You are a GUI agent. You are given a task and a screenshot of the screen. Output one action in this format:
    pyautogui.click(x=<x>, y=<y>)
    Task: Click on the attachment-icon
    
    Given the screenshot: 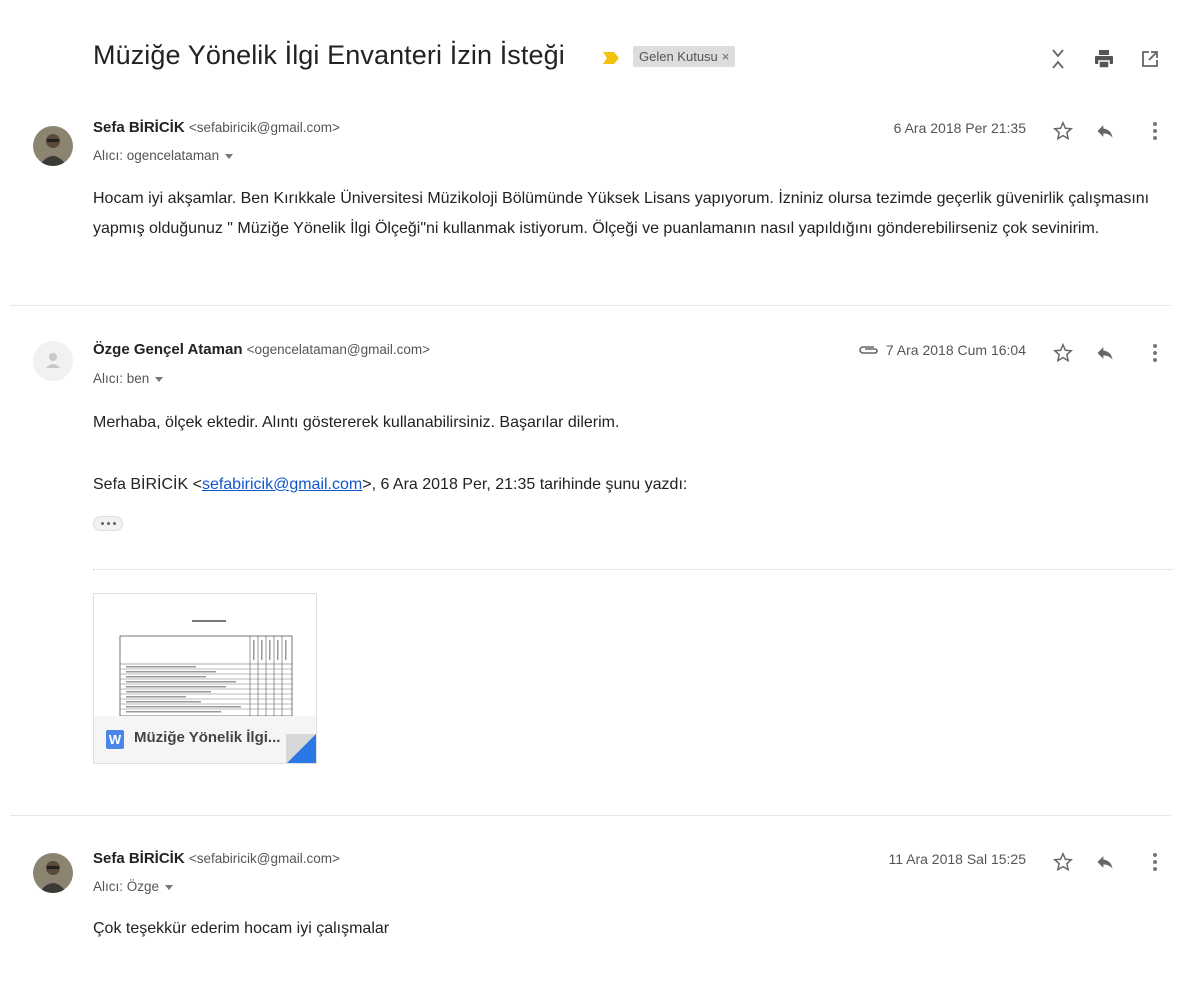 What is the action you would take?
    pyautogui.click(x=868, y=350)
    